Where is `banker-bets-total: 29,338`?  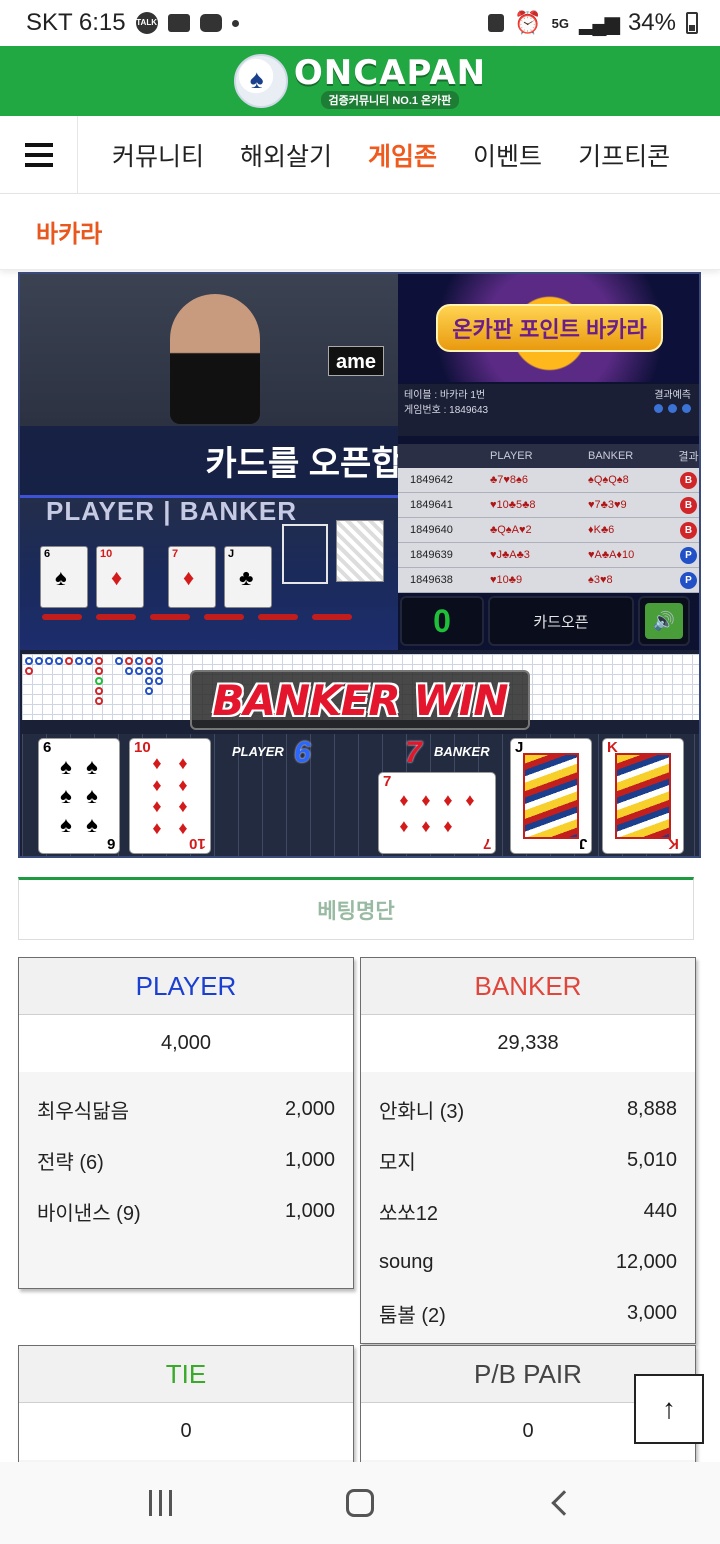
banker-bets-total: 29,338 is located at coordinates (528, 1043).